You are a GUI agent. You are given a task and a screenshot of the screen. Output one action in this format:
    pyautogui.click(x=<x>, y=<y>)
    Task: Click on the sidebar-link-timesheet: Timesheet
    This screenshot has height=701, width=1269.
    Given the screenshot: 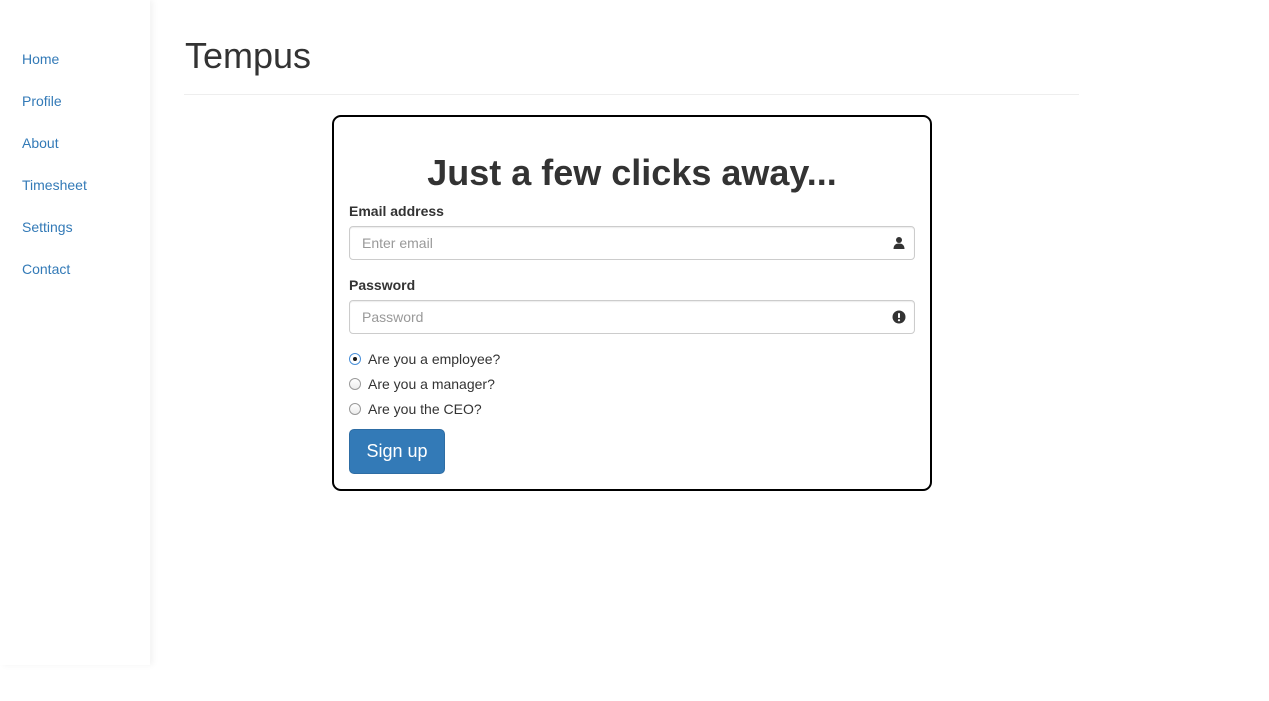 What is the action you would take?
    pyautogui.click(x=54, y=185)
    